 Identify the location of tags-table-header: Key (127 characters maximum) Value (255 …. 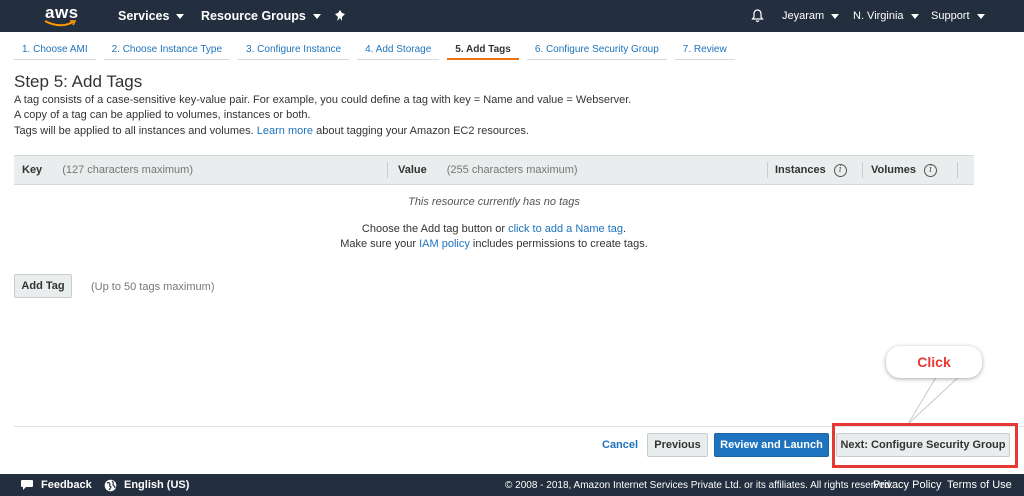
(494, 170).